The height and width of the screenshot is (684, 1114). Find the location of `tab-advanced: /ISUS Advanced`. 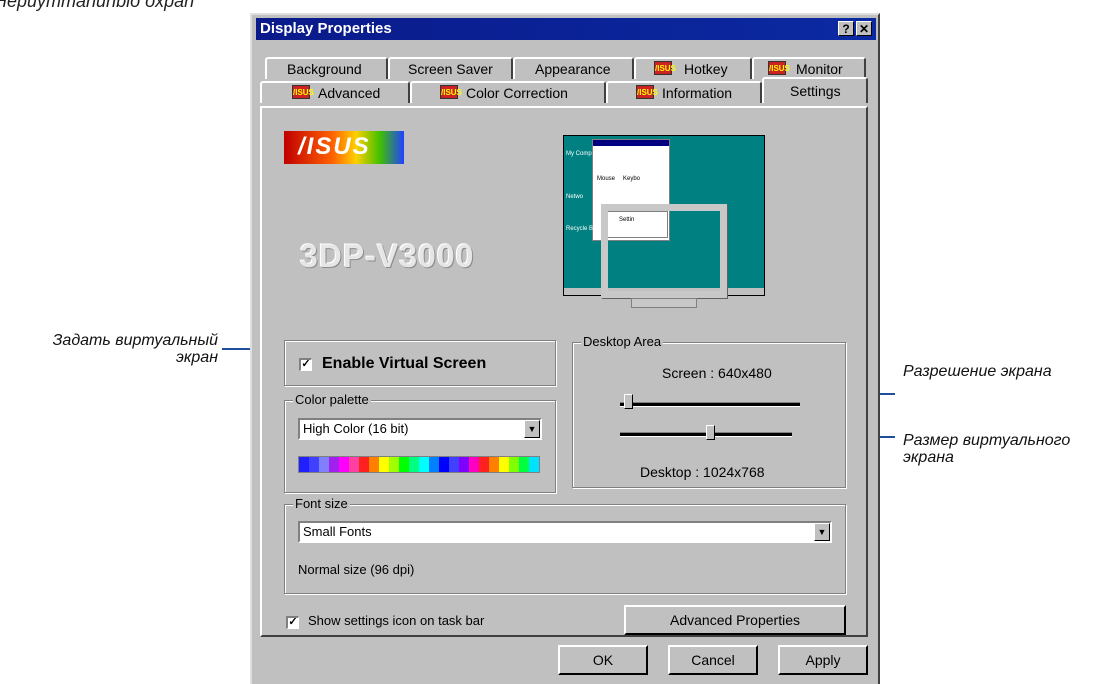

tab-advanced: /ISUS Advanced is located at coordinates (335, 92).